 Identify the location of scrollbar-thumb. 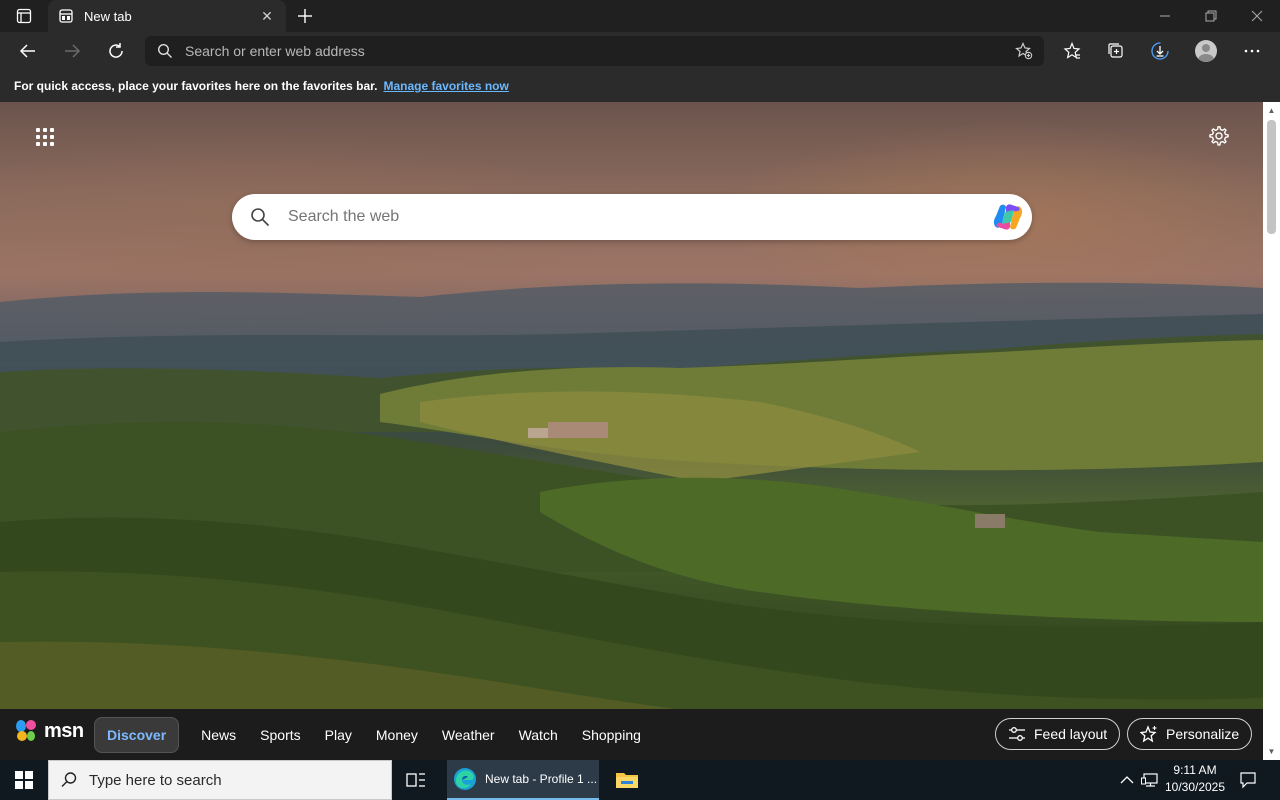
(1271, 177).